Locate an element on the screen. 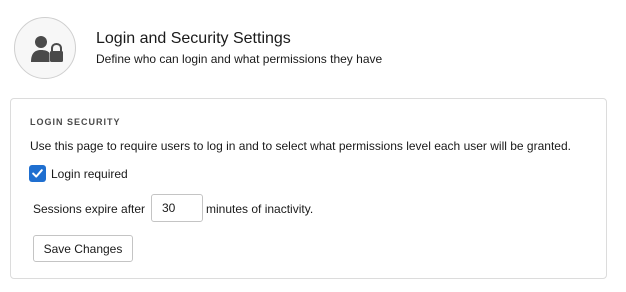 This screenshot has height=292, width=626. login-required-checkbox is located at coordinates (37, 173).